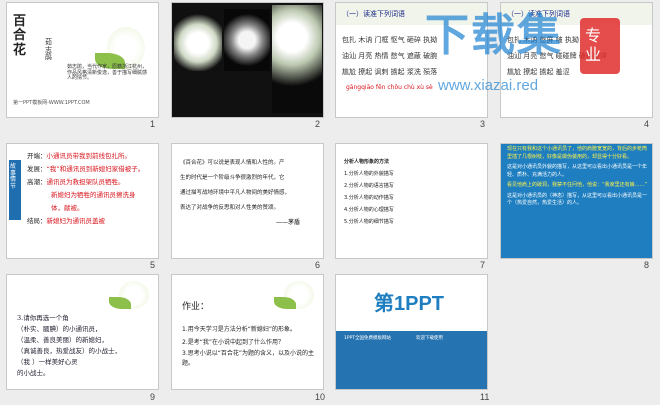 This screenshot has height=405, width=660. What do you see at coordinates (411, 332) in the screenshot?
I see `slide-thumbnail-11: 第1PPT 1PPT全国免费模板网站 欢迎下载使用` at bounding box center [411, 332].